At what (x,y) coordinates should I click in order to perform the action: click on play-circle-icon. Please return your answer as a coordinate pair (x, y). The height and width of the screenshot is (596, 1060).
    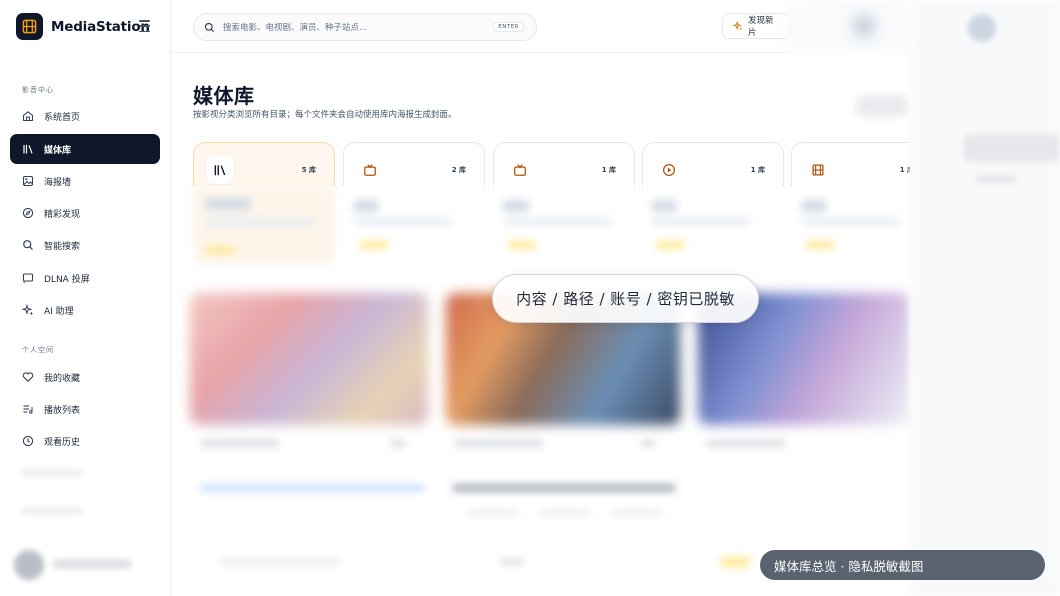
    Looking at the image, I should click on (669, 170).